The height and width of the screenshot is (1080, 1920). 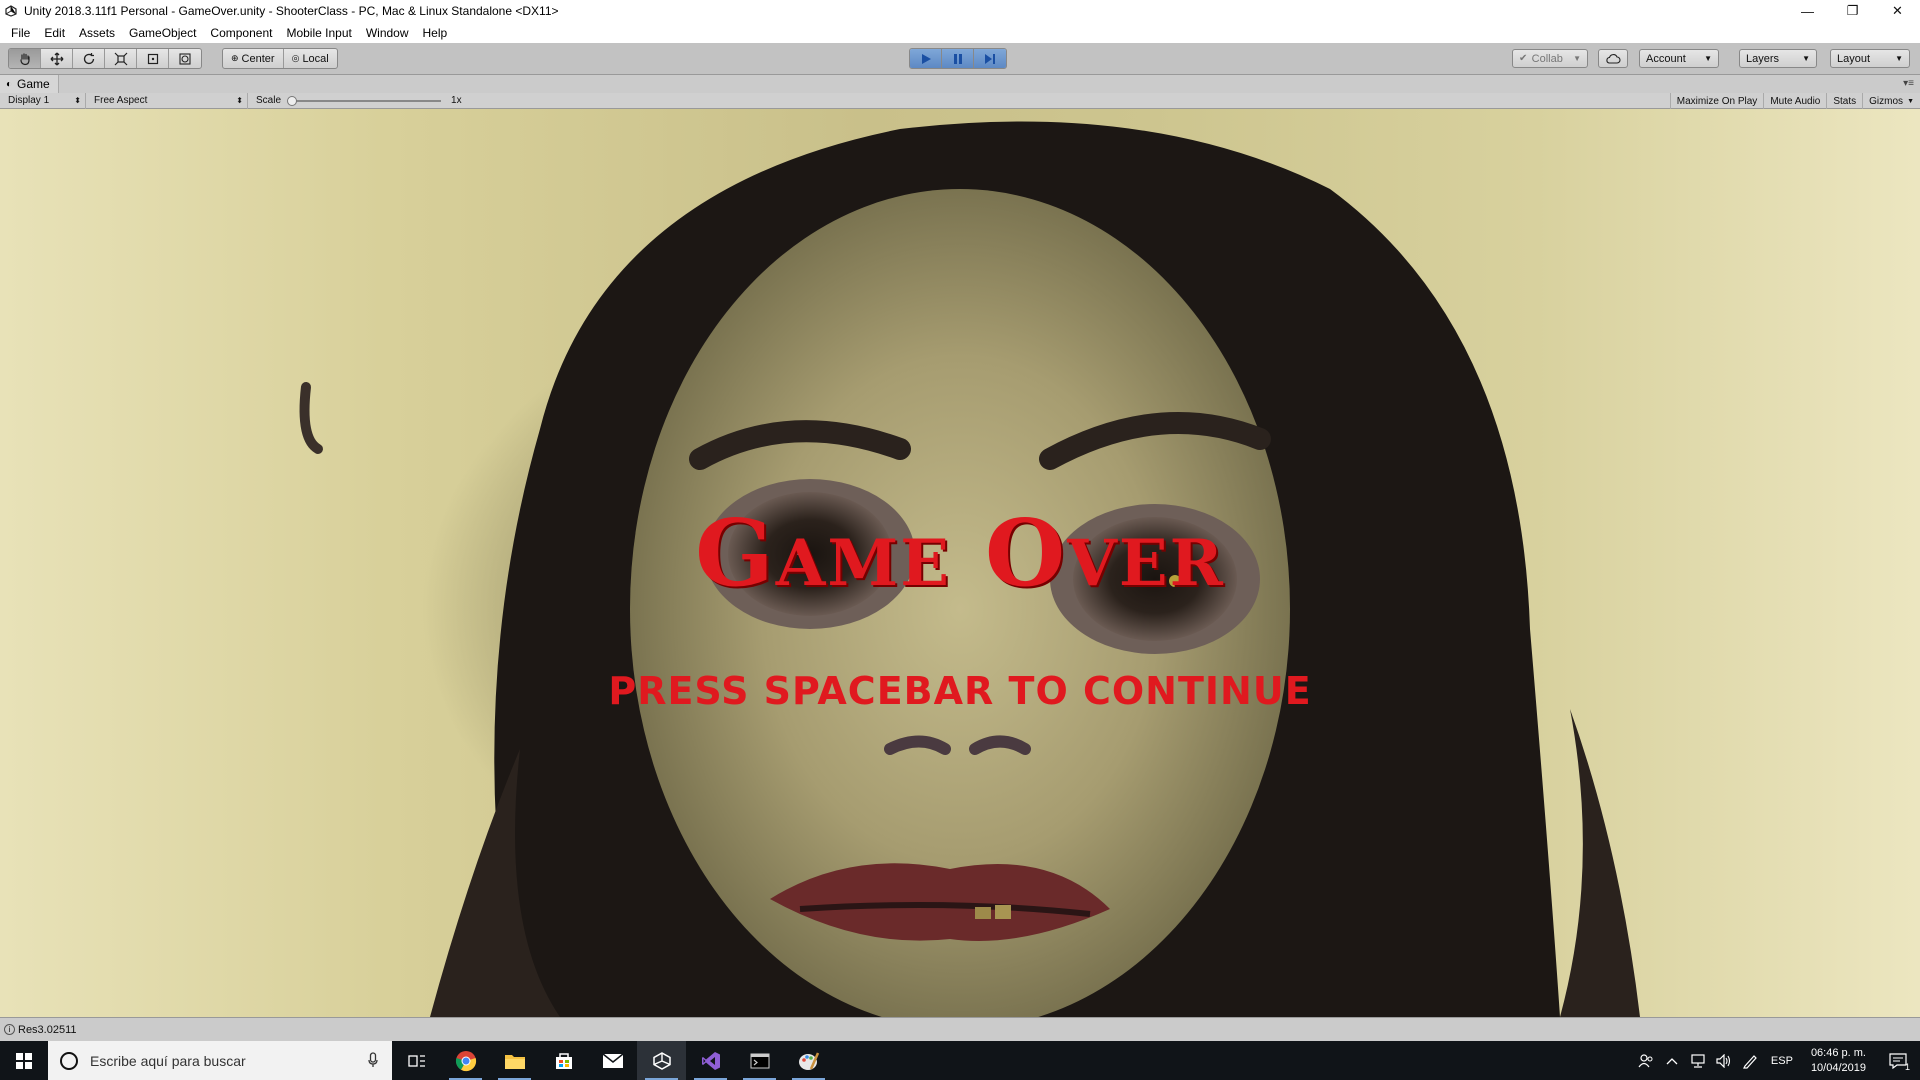 I want to click on hand-icon, so click(x=24, y=58).